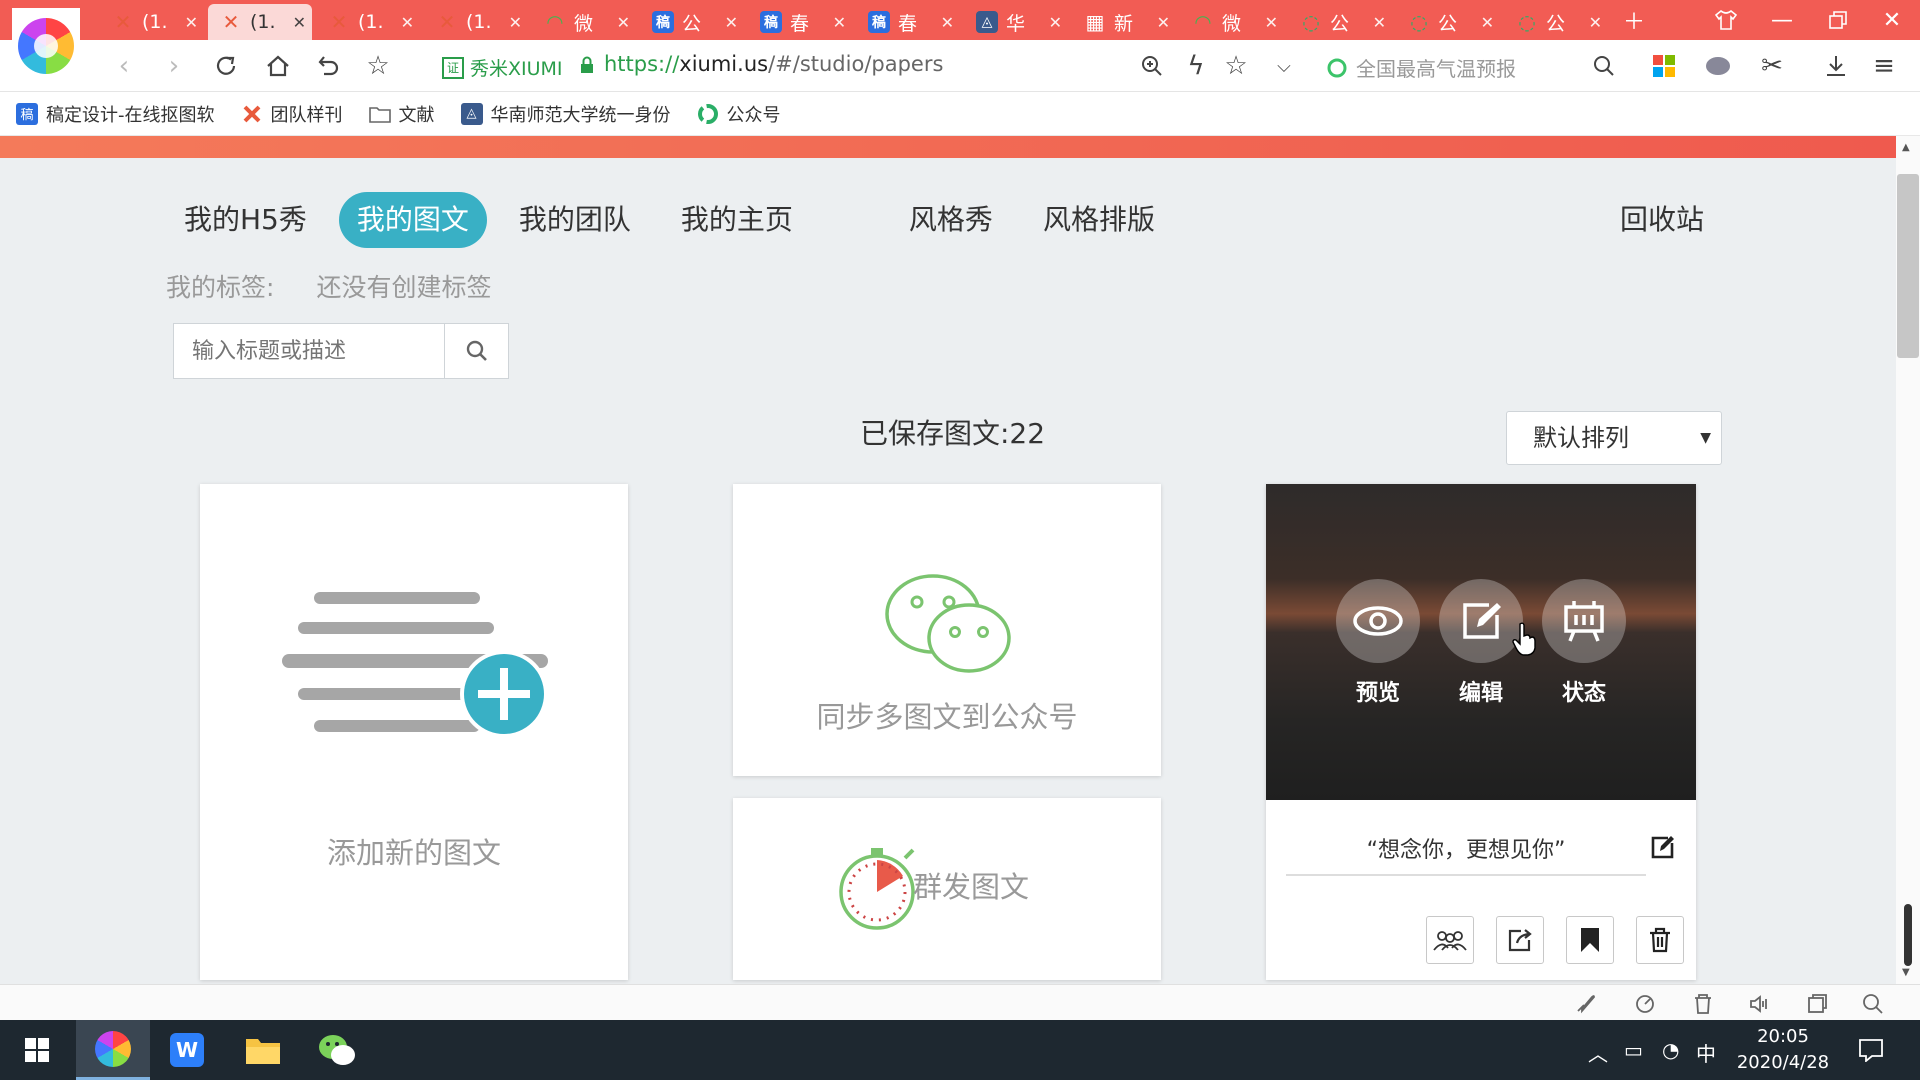 This screenshot has width=1920, height=1080. Describe the element at coordinates (1634, 20) in the screenshot. I see `new-tab-button: ＋` at that location.